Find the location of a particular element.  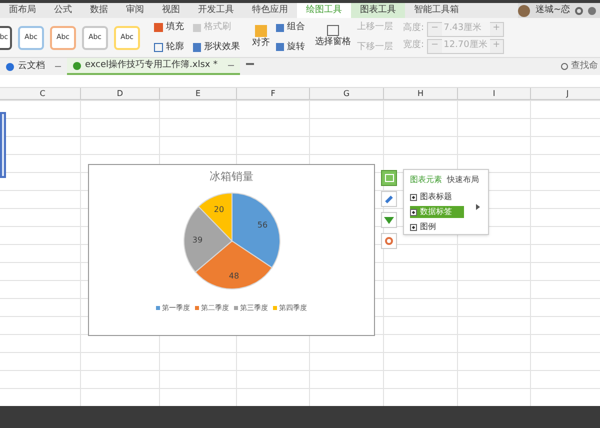

chart-elements-button is located at coordinates (389, 178).